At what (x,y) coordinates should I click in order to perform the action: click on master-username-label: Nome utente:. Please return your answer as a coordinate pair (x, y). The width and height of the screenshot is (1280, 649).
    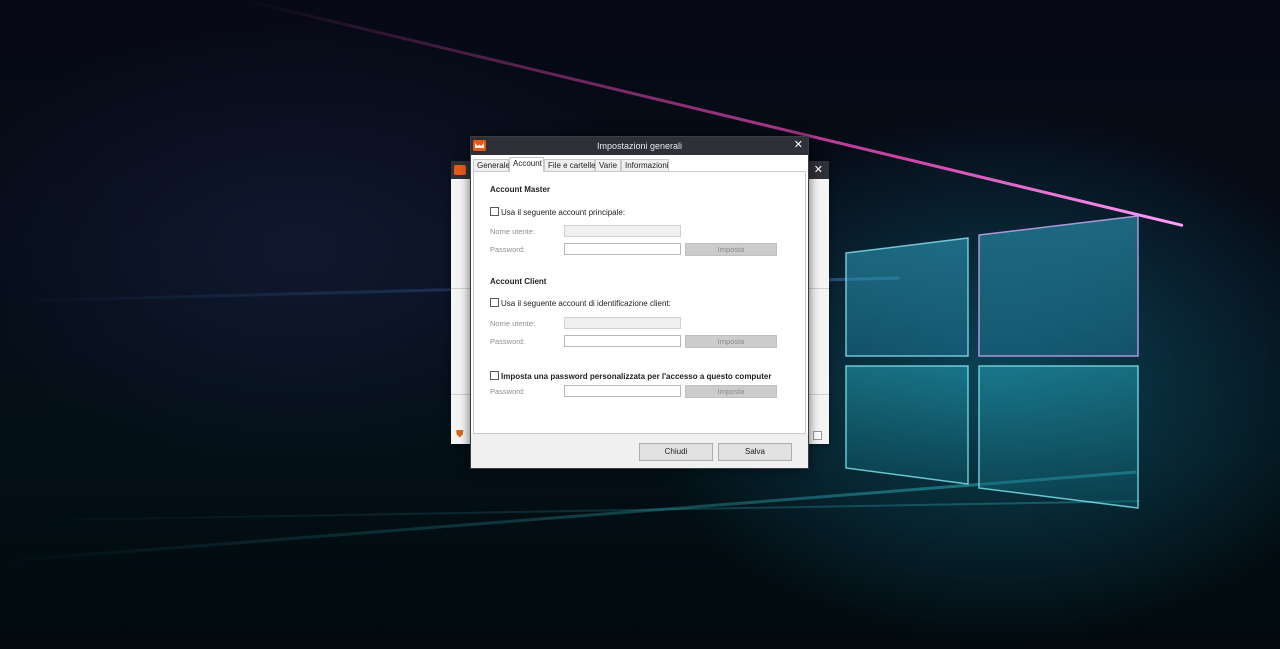
    Looking at the image, I should click on (513, 231).